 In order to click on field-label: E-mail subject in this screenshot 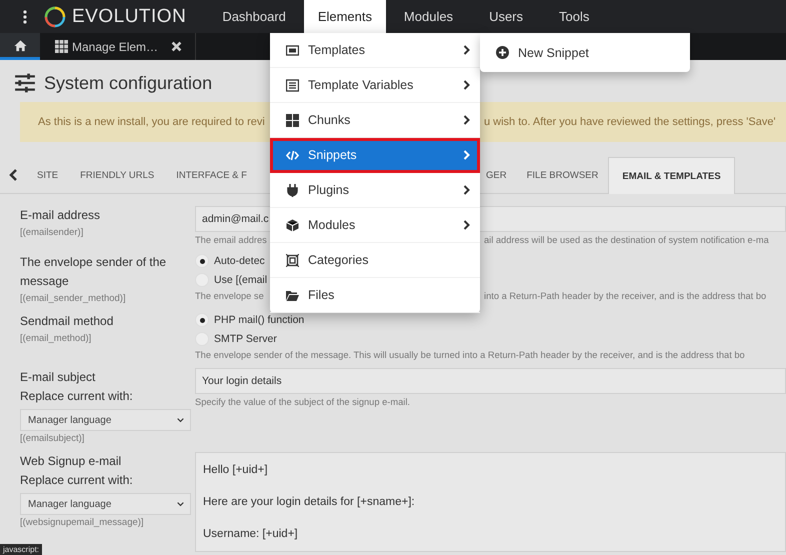, I will do `click(58, 377)`.